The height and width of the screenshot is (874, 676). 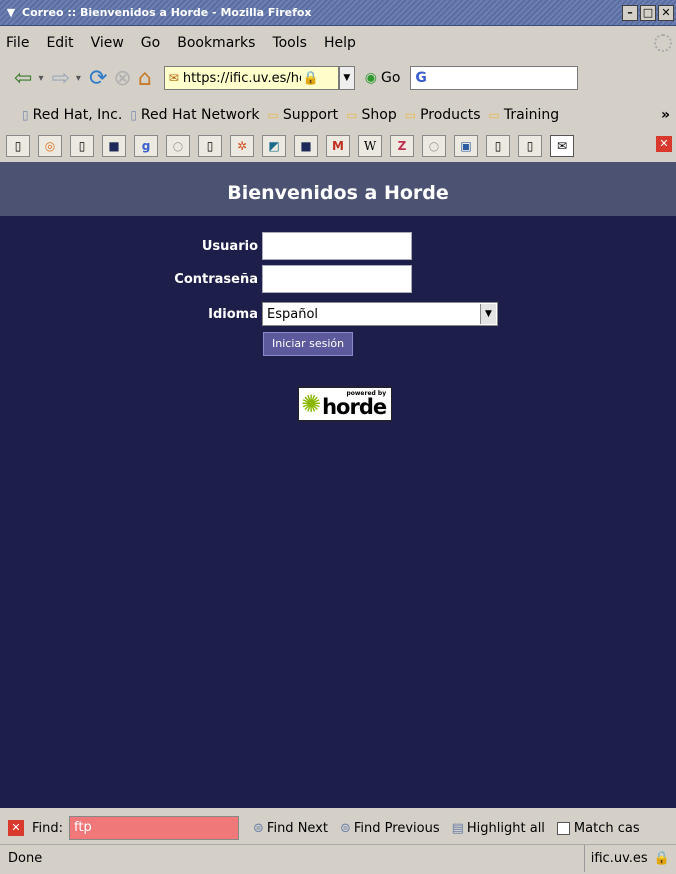 What do you see at coordinates (371, 115) in the screenshot?
I see `bookmark-folder-shop: ▭ Shop` at bounding box center [371, 115].